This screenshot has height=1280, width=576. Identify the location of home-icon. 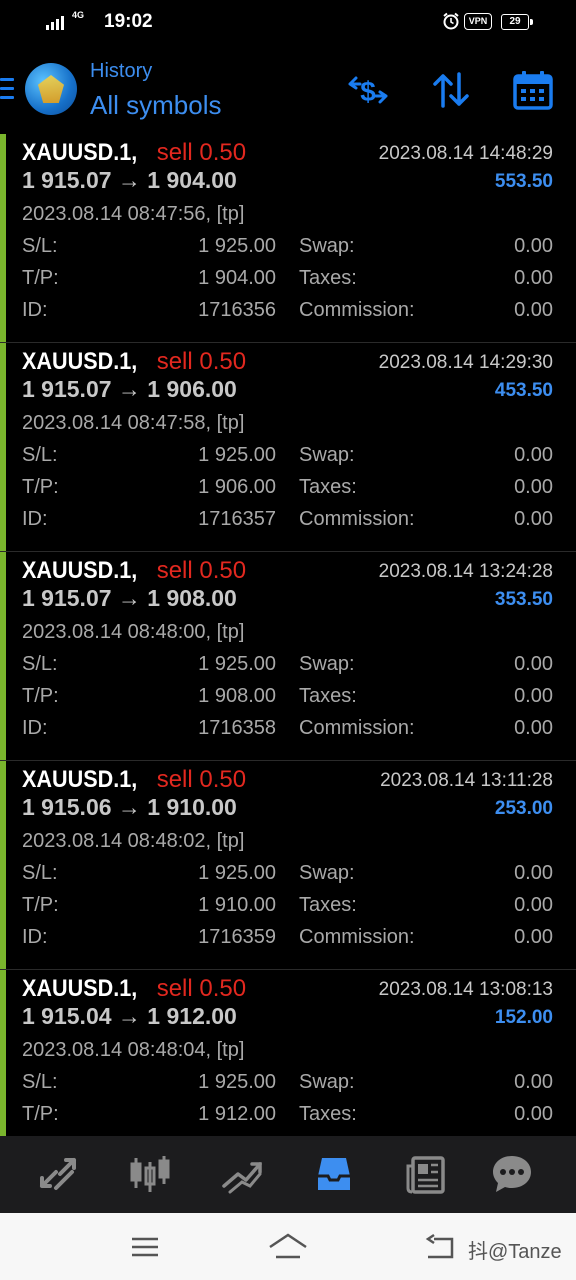
(288, 1247).